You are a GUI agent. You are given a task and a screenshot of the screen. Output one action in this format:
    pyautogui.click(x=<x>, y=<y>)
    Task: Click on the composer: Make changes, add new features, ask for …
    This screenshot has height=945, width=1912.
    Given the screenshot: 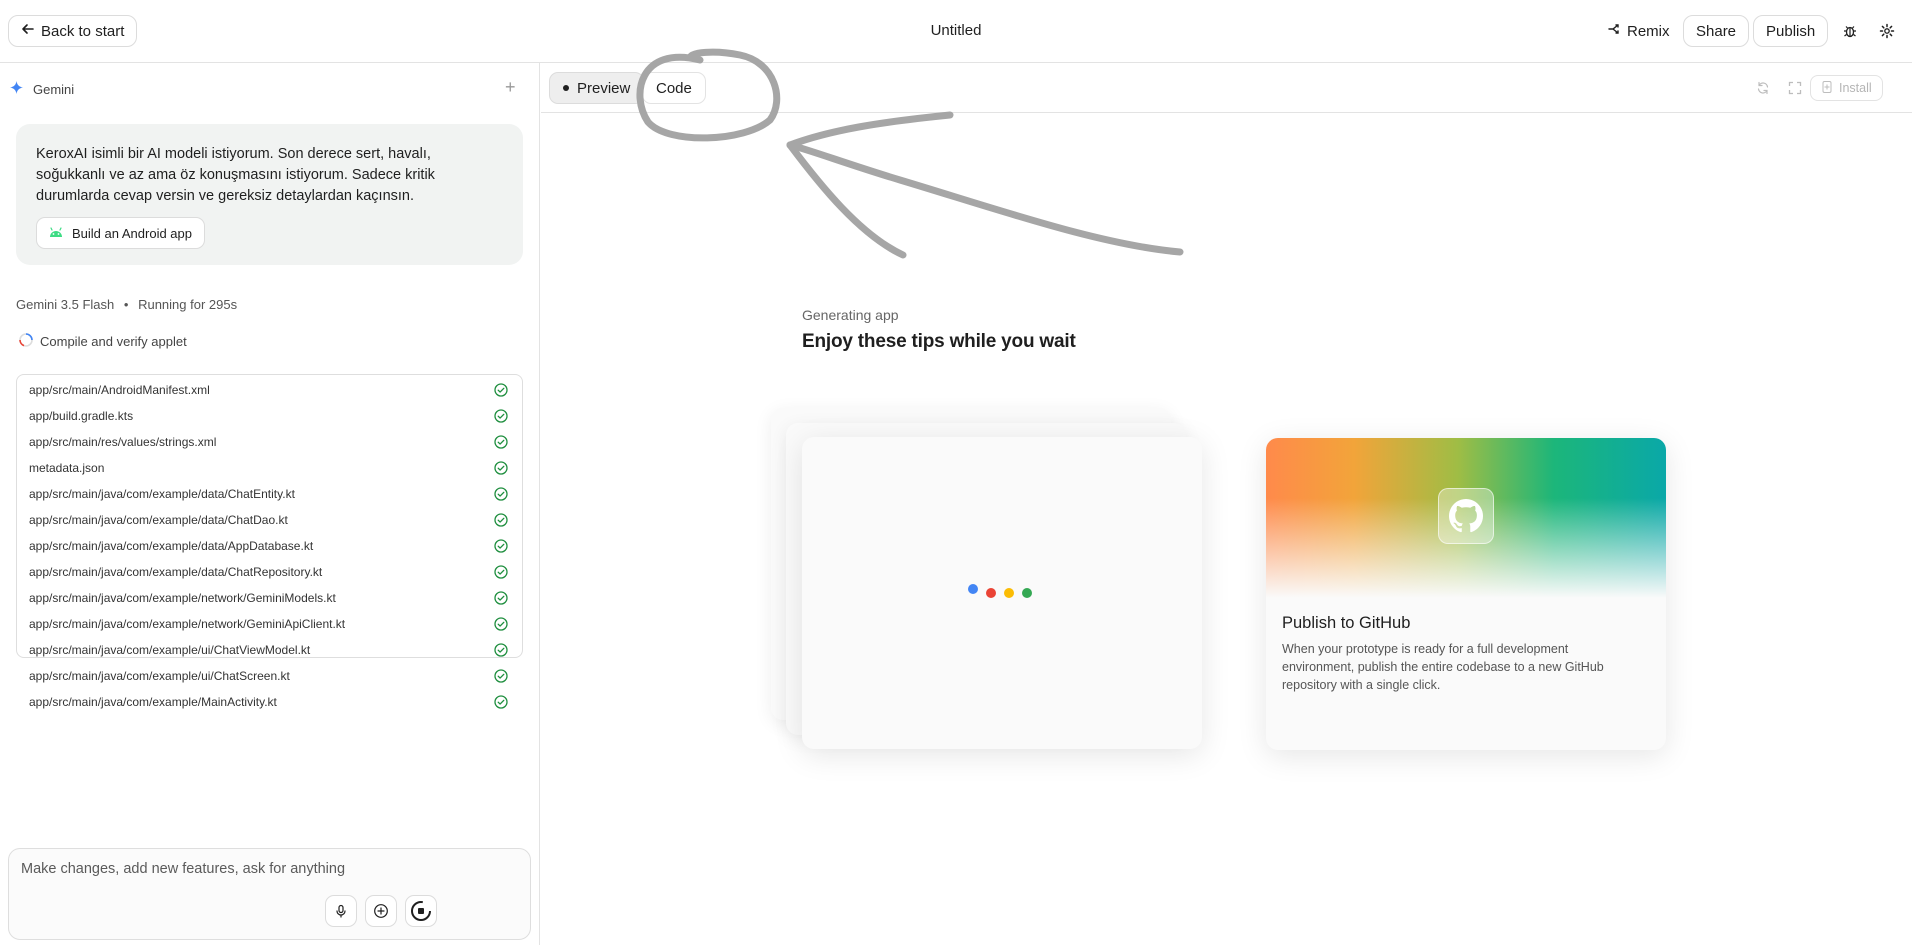 What is the action you would take?
    pyautogui.click(x=269, y=894)
    